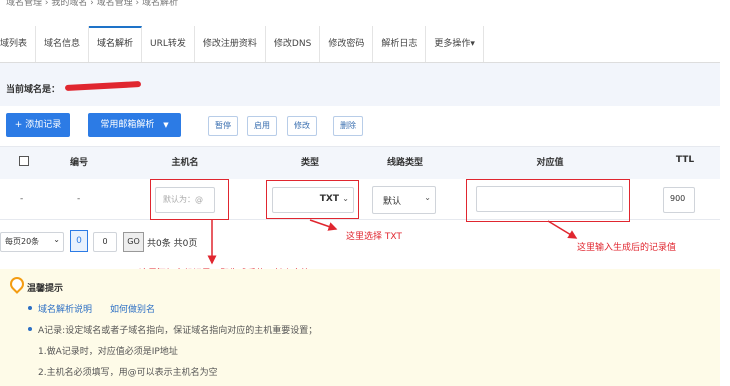 This screenshot has height=386, width=730. I want to click on tip-line-1: 1.做A记录时，对应值必须是IP地址, so click(108, 352).